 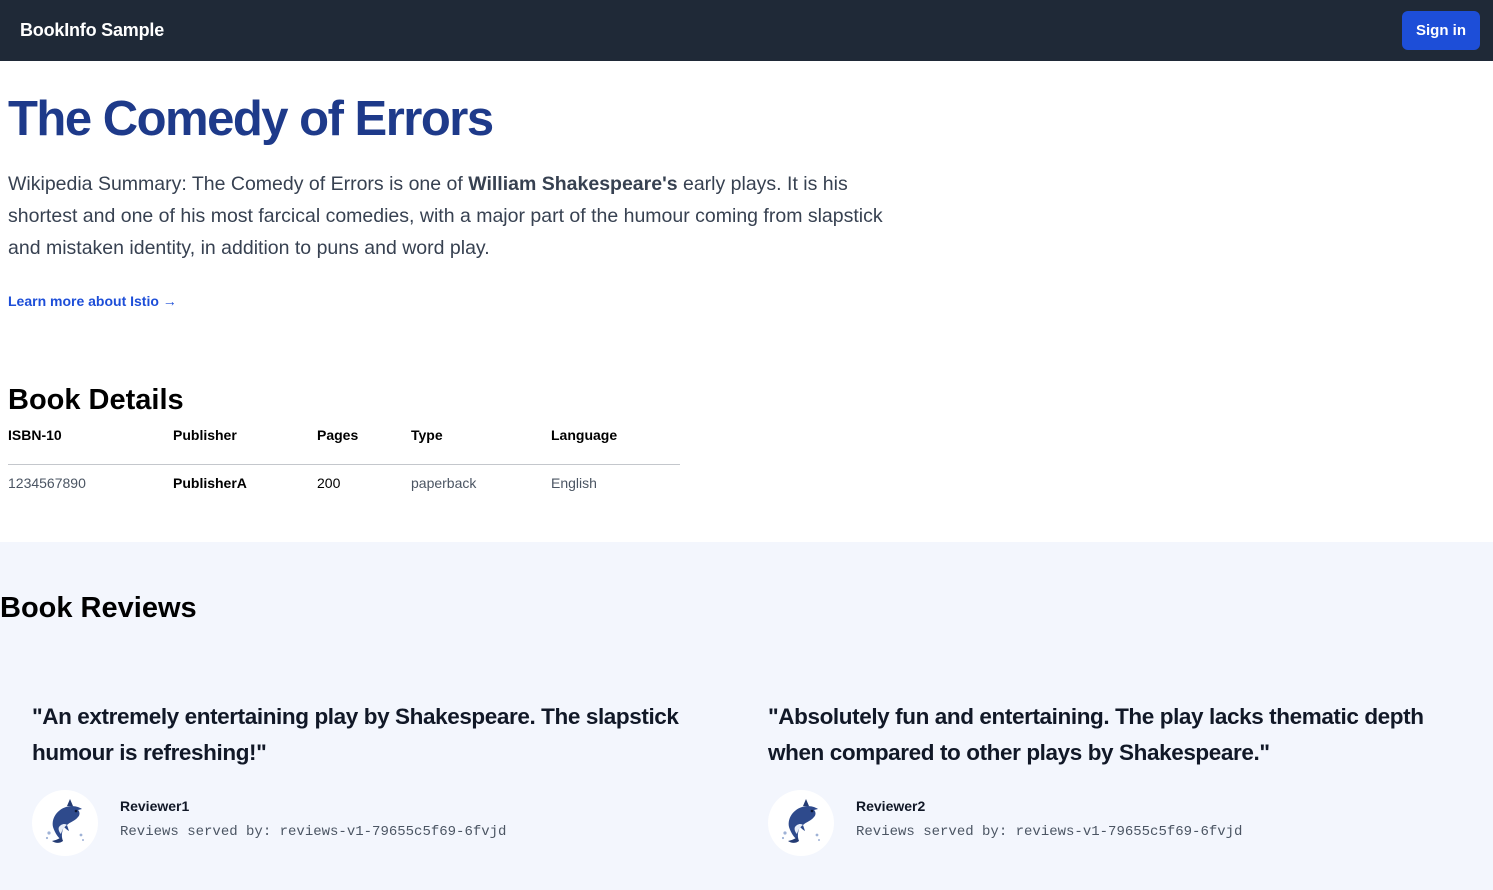 What do you see at coordinates (92, 30) in the screenshot?
I see `brand-title: BookInfo Sample` at bounding box center [92, 30].